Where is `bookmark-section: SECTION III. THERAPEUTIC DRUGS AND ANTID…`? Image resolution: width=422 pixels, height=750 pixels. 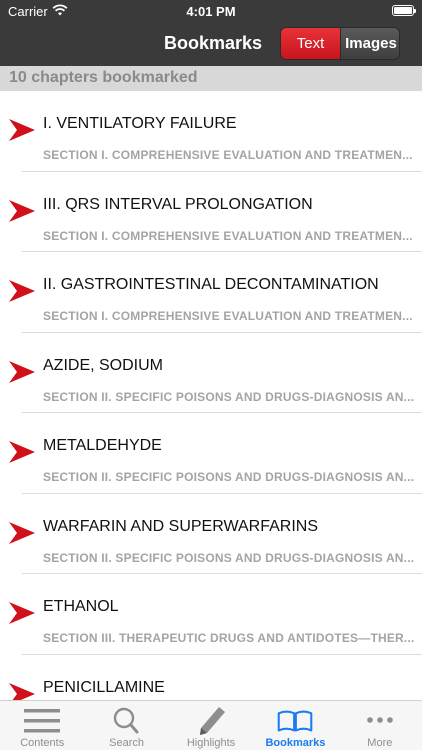 bookmark-section: SECTION III. THERAPEUTIC DRUGS AND ANTID… is located at coordinates (229, 638).